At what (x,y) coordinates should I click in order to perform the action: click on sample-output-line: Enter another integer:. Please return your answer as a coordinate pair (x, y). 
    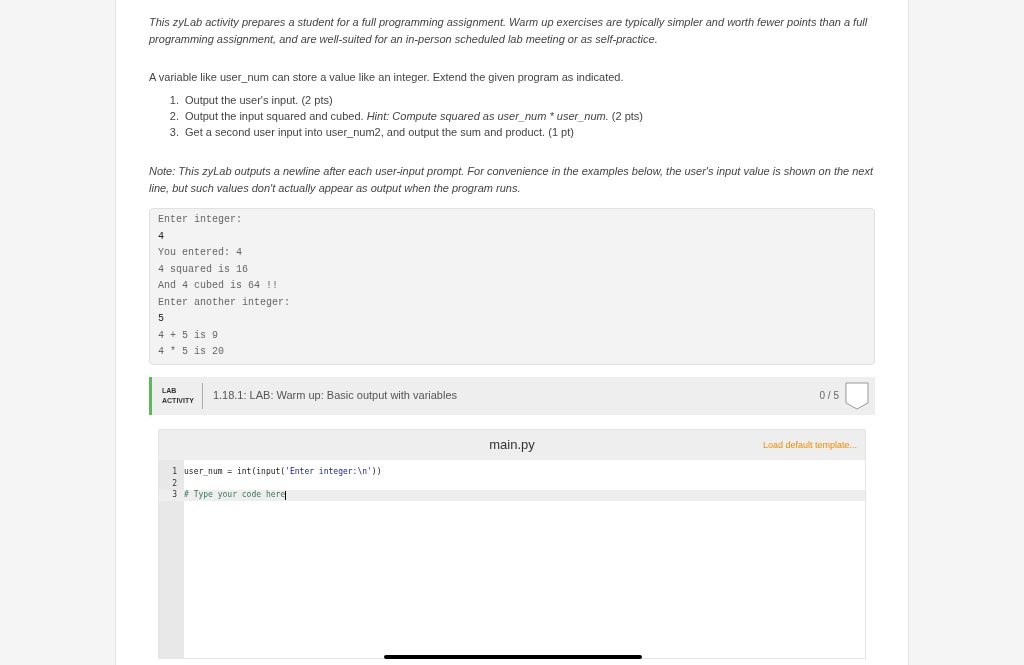
    Looking at the image, I should click on (225, 302).